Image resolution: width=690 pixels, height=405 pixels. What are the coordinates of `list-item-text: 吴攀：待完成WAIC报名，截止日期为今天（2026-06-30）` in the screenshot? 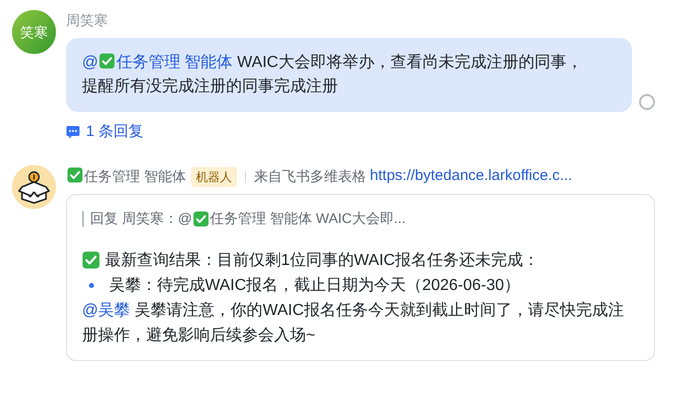 It's located at (314, 286).